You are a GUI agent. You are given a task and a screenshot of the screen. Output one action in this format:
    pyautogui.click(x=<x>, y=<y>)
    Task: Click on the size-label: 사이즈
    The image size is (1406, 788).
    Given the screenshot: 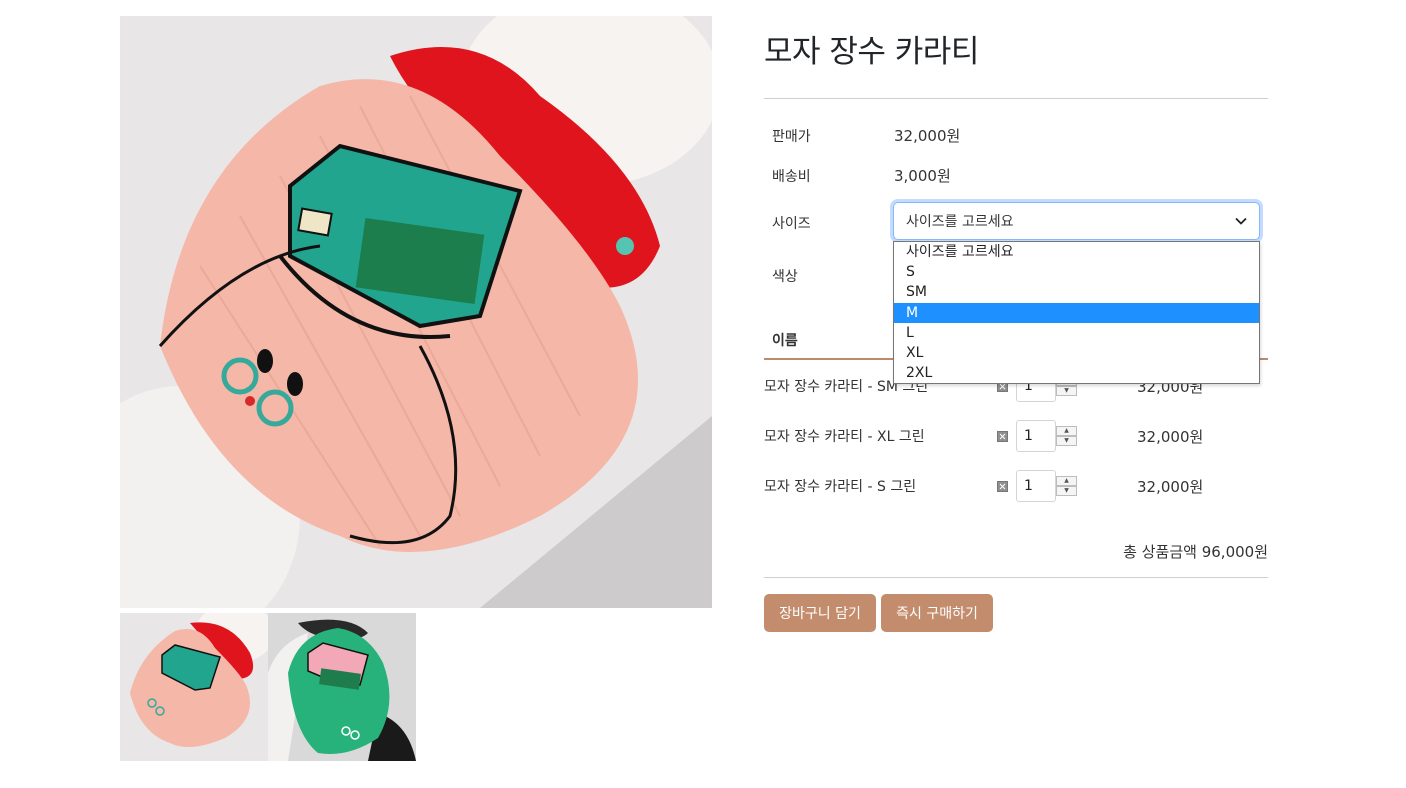 What is the action you would take?
    pyautogui.click(x=791, y=224)
    